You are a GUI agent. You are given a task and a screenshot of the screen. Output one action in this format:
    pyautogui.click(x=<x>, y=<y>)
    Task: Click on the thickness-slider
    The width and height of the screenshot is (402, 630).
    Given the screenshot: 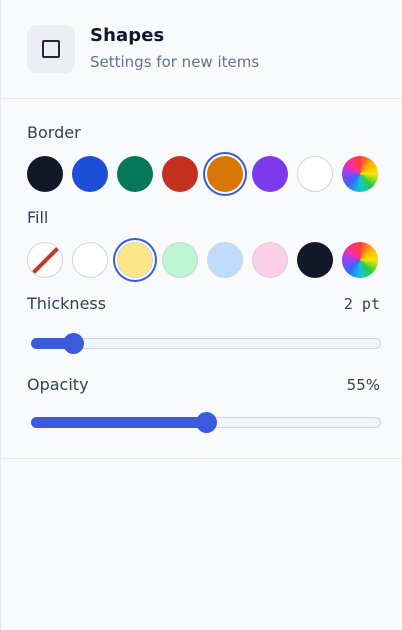 What is the action you would take?
    pyautogui.click(x=206, y=343)
    